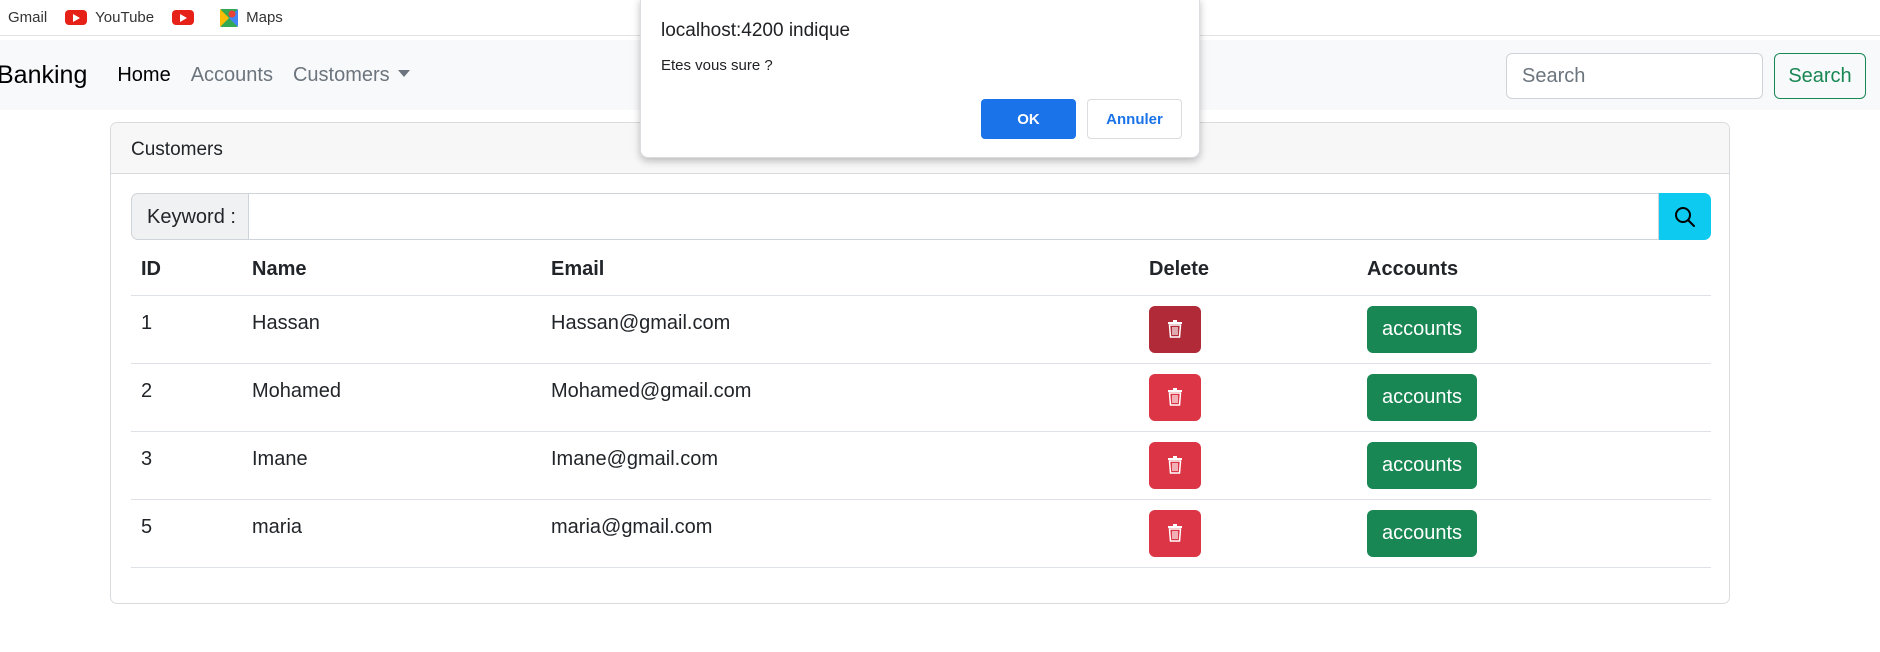 Image resolution: width=1880 pixels, height=652 pixels. I want to click on column-header-accounts: Accounts, so click(1534, 270).